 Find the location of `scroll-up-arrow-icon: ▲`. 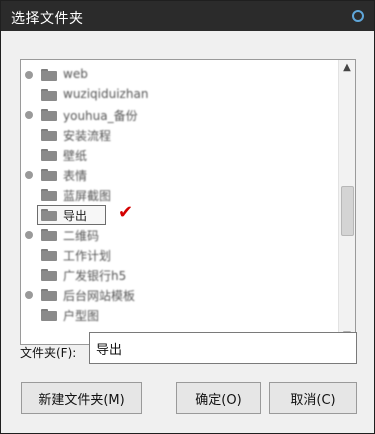

scroll-up-arrow-icon: ▲ is located at coordinates (347, 68).